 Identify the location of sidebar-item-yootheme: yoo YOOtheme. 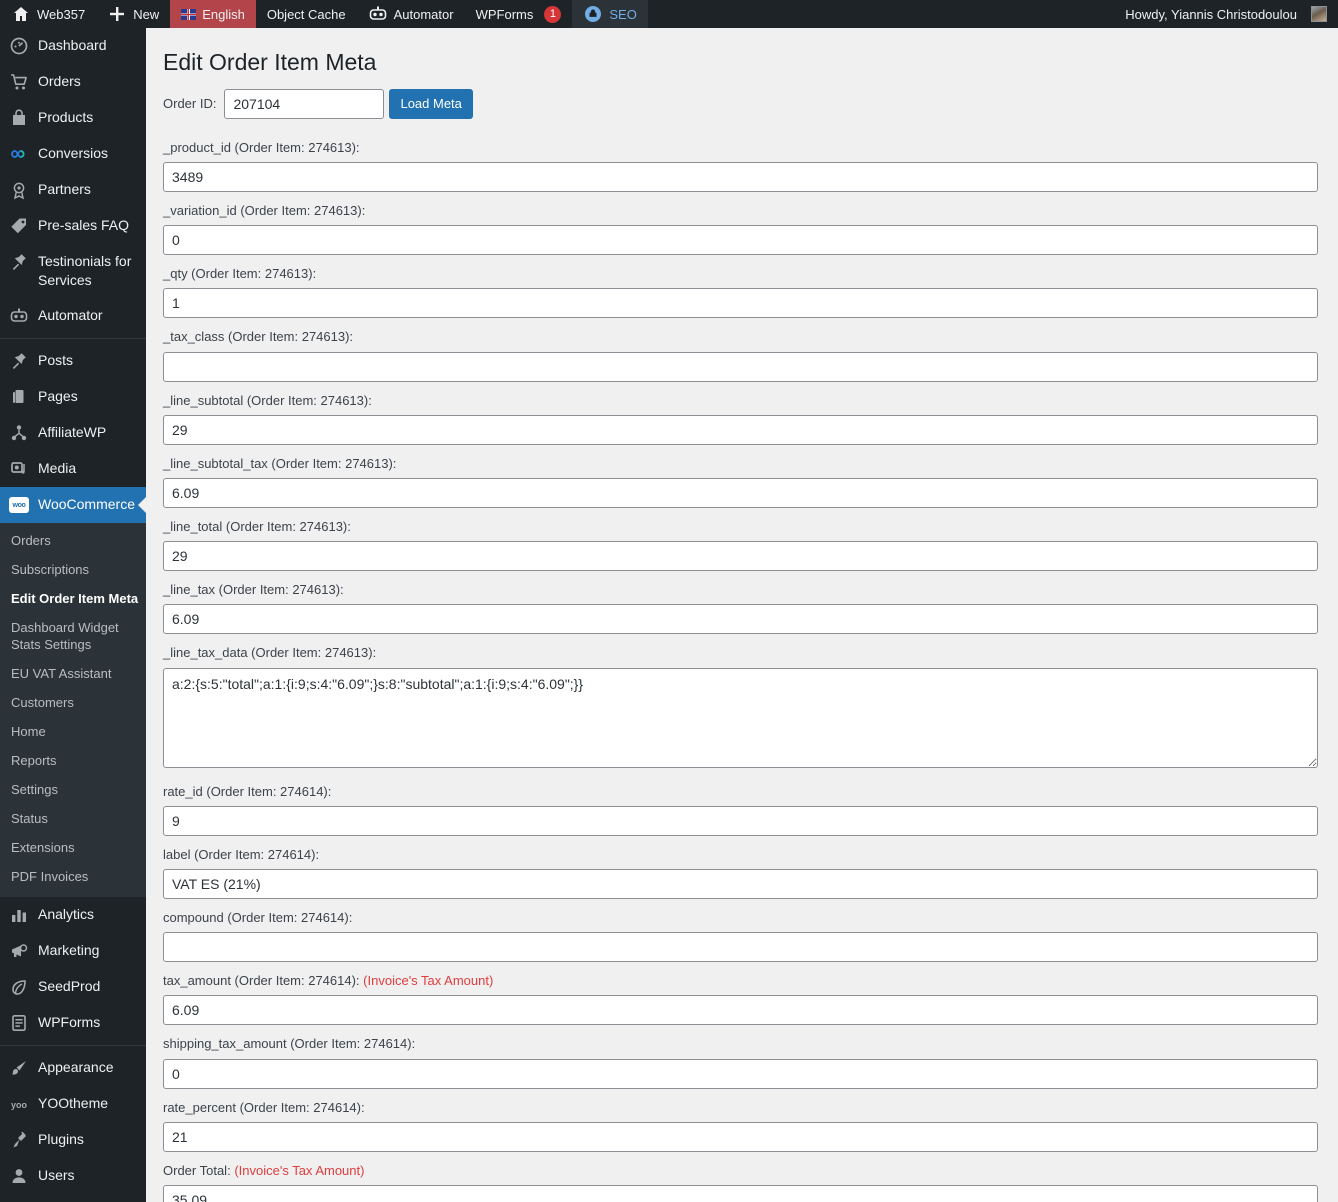
(73, 1104).